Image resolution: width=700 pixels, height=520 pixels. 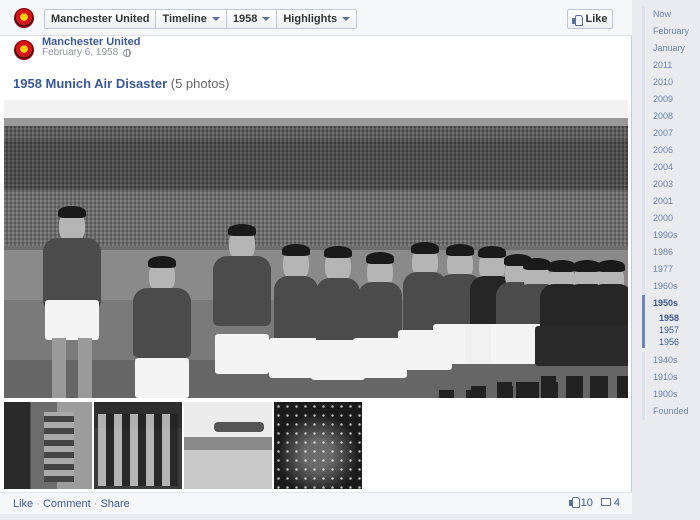 What do you see at coordinates (671, 318) in the screenshot?
I see `scrubber-subitem-current: 1958` at bounding box center [671, 318].